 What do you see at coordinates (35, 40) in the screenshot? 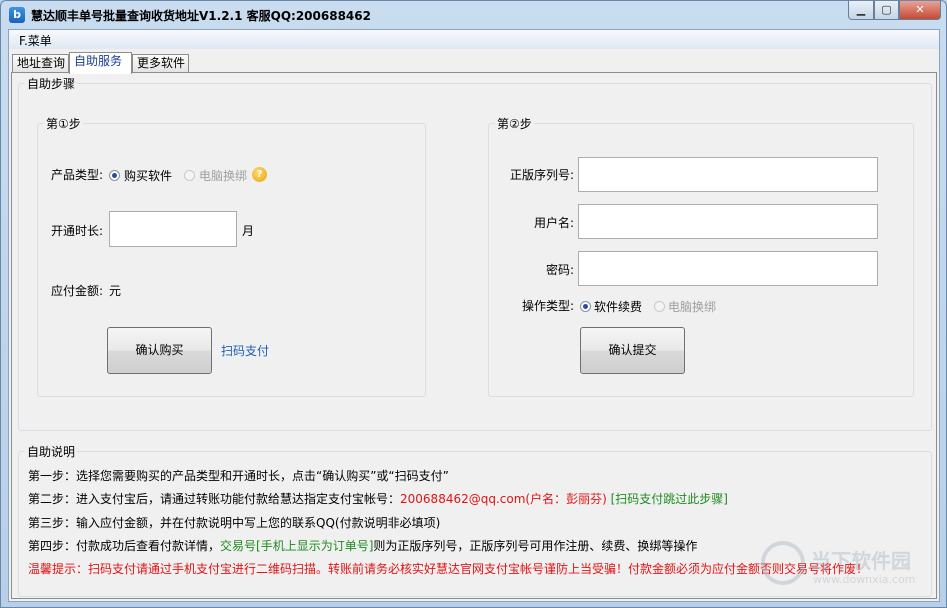
I see `menu-file: F.菜单` at bounding box center [35, 40].